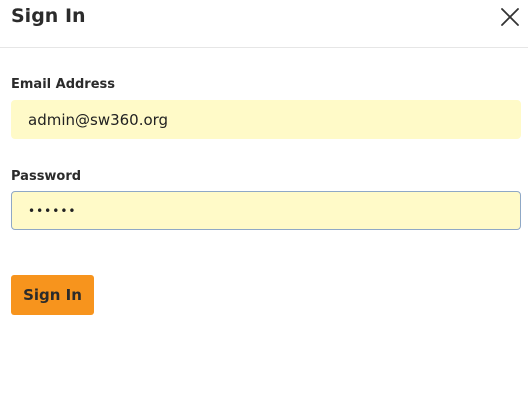 The image size is (528, 400). I want to click on close-icon, so click(510, 17).